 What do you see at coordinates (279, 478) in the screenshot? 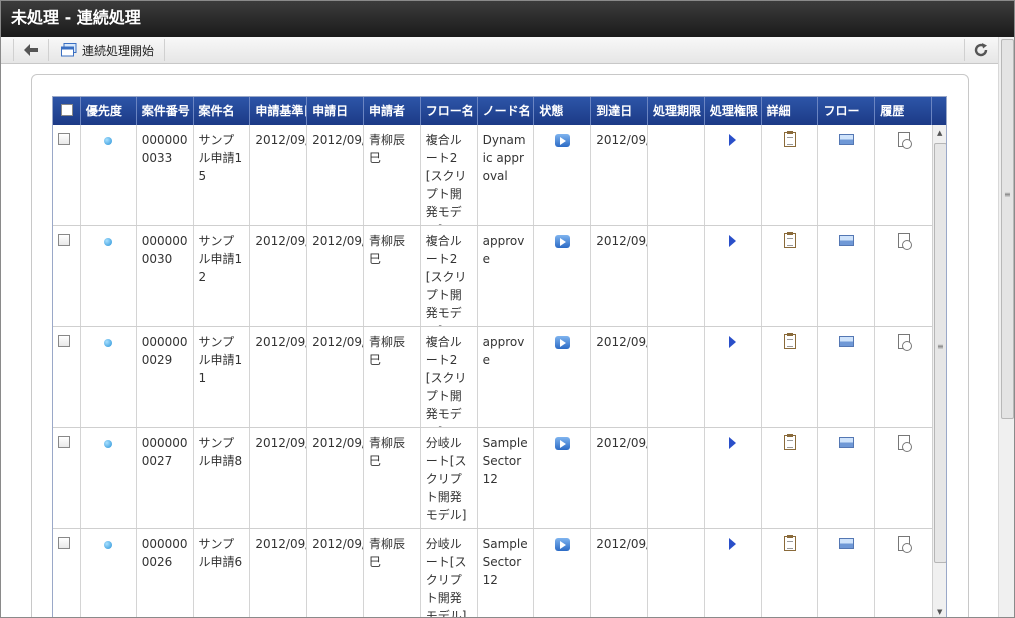
I see `base-date-cell: 2012/09/1` at bounding box center [279, 478].